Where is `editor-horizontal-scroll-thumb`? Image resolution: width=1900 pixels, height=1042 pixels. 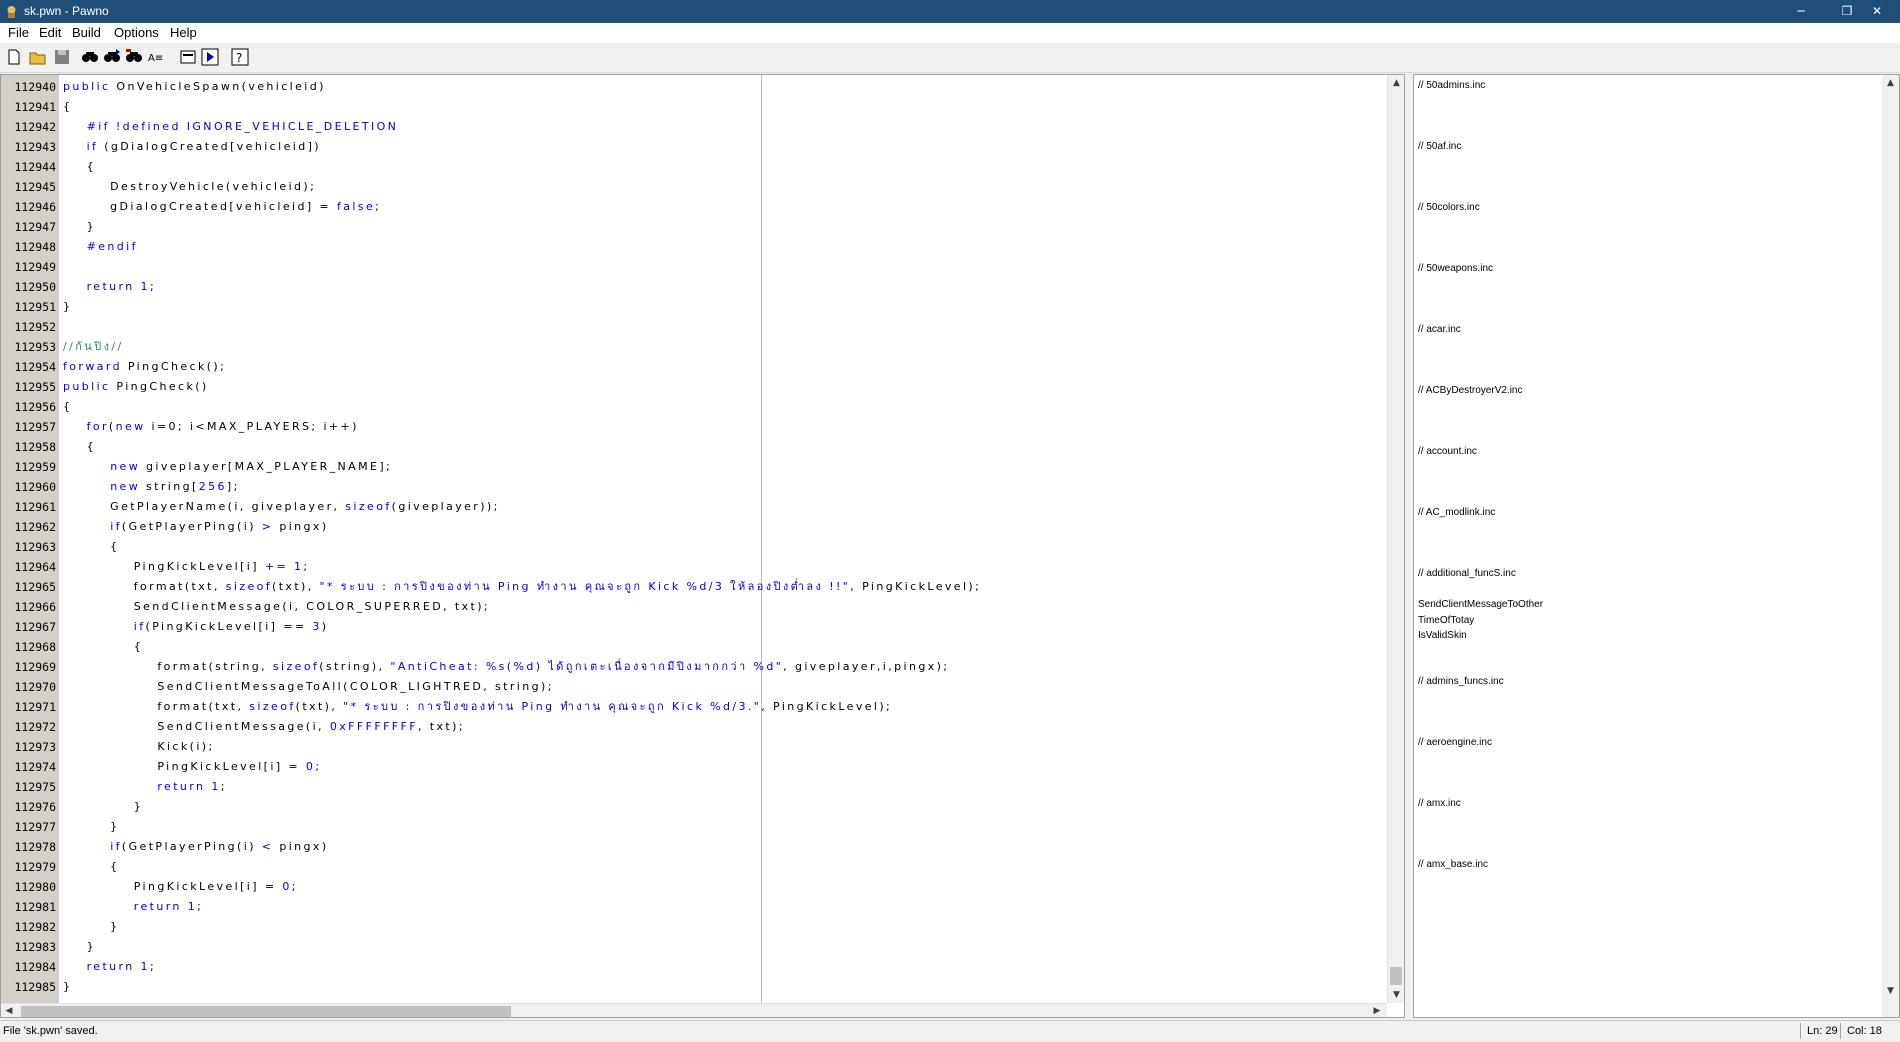 editor-horizontal-scroll-thumb is located at coordinates (266, 1011).